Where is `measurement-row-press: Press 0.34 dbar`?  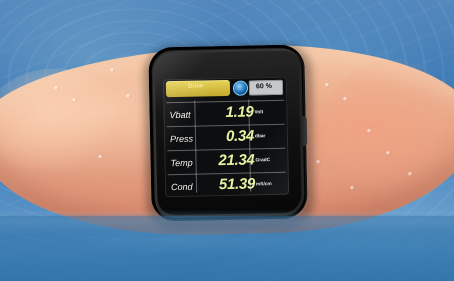
measurement-row-press: Press 0.34 dbar is located at coordinates (226, 137).